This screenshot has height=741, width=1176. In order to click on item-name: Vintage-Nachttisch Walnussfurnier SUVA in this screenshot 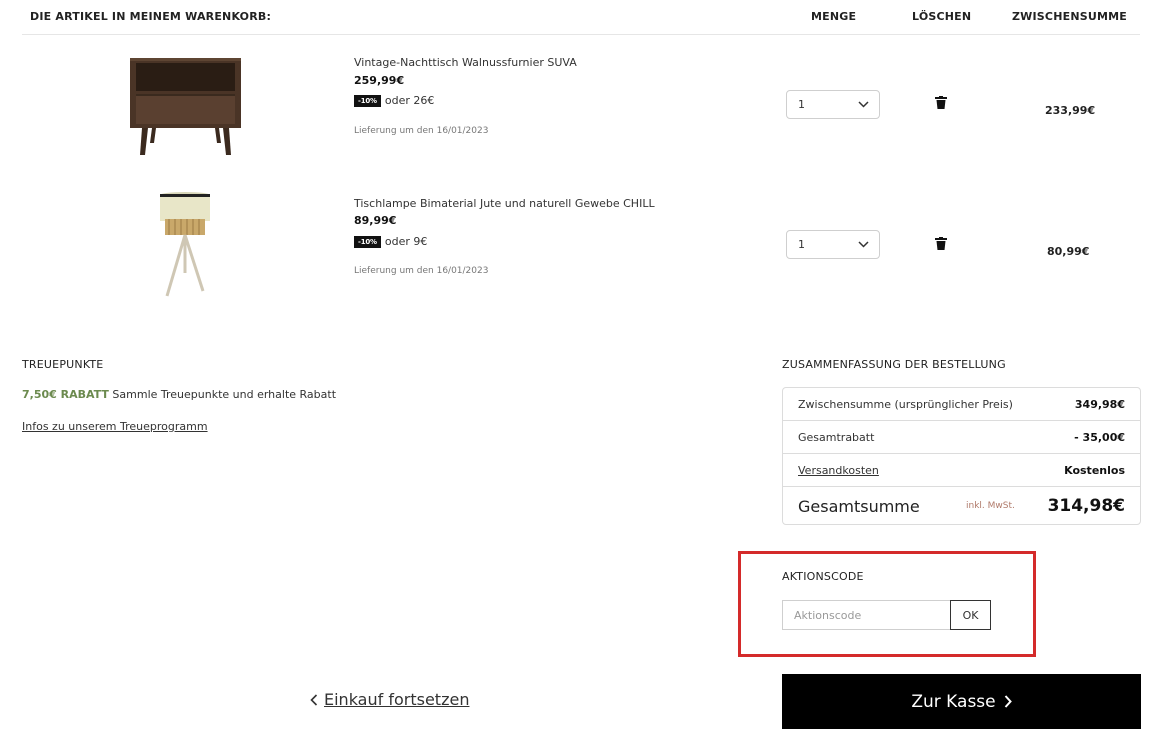, I will do `click(465, 62)`.